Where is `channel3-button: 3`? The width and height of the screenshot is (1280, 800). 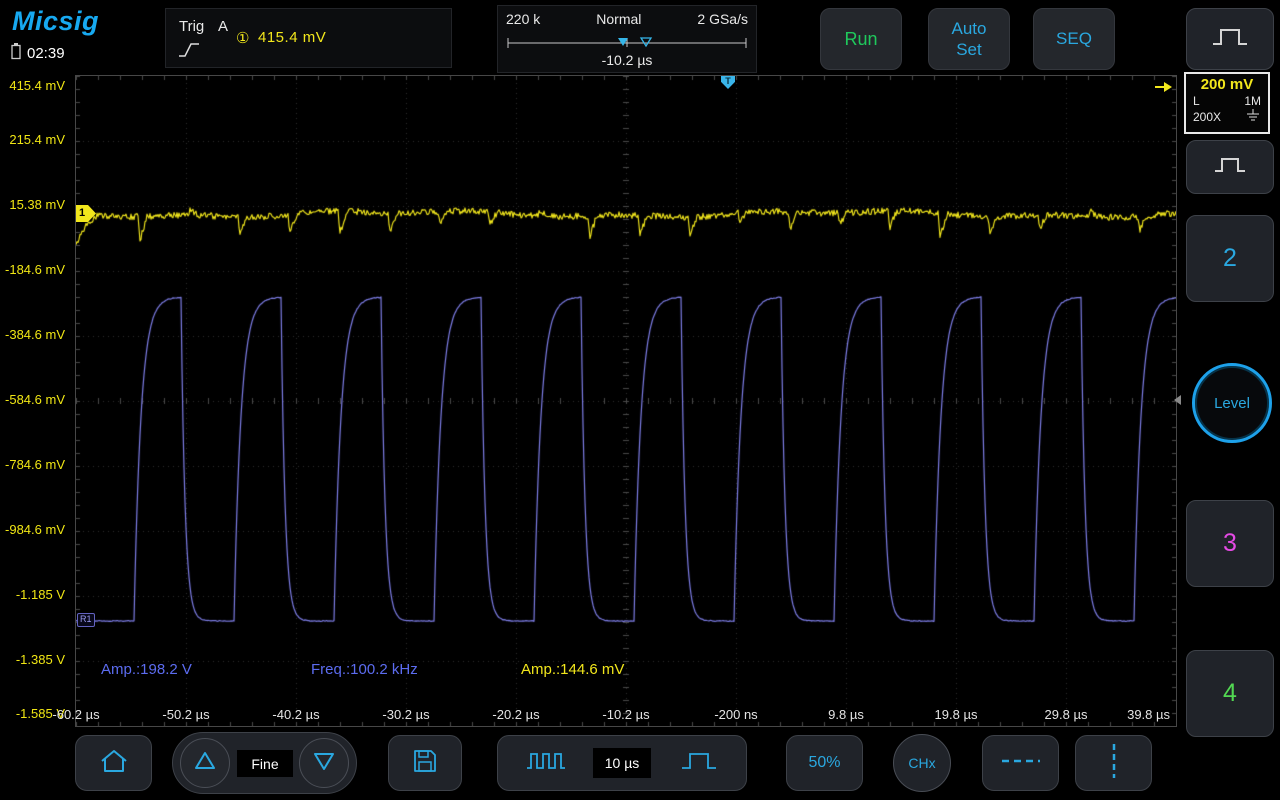 channel3-button: 3 is located at coordinates (1230, 543).